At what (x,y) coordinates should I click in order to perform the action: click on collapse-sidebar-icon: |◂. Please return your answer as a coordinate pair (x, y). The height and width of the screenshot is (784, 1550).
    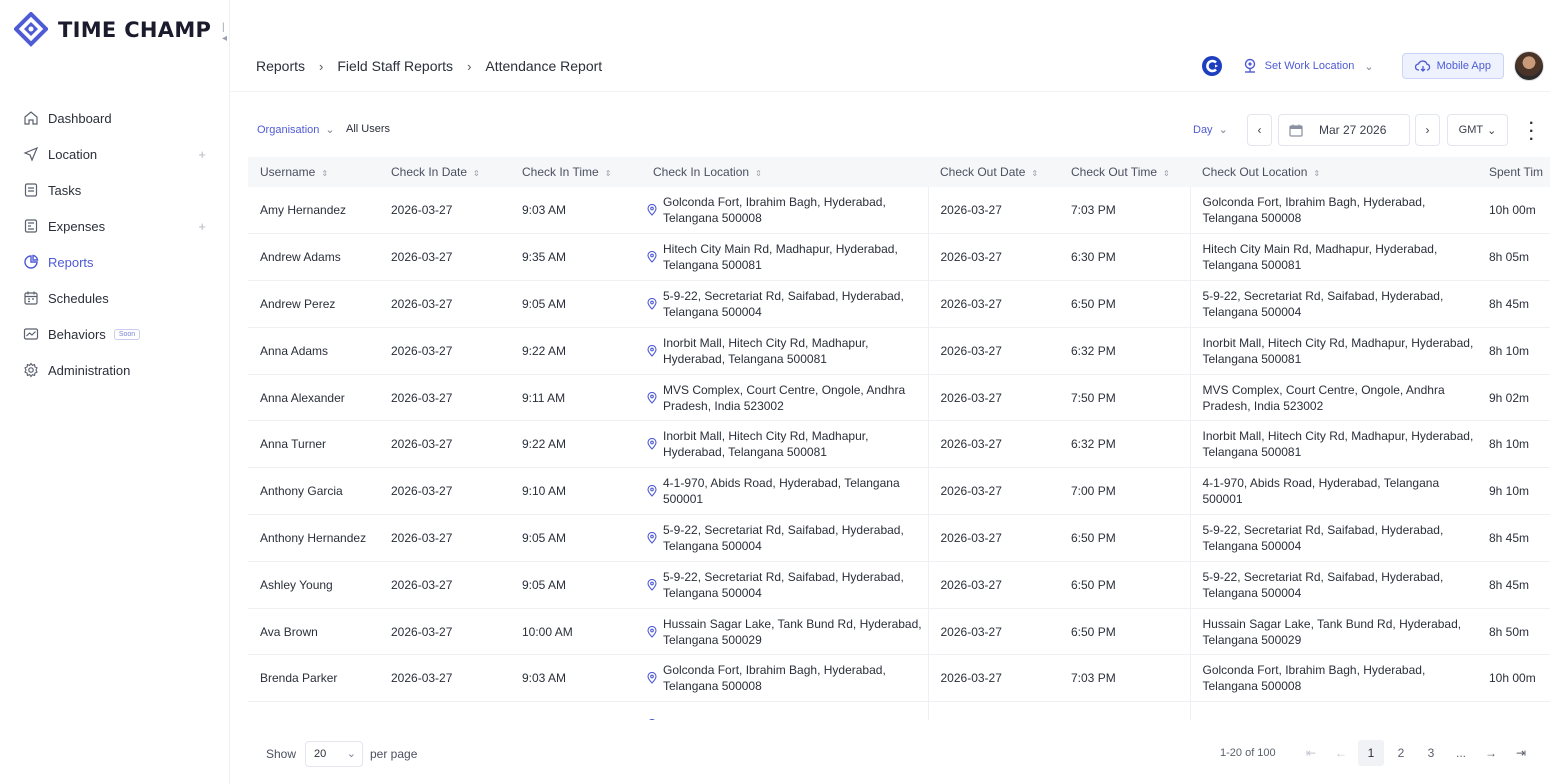
    Looking at the image, I should click on (225, 33).